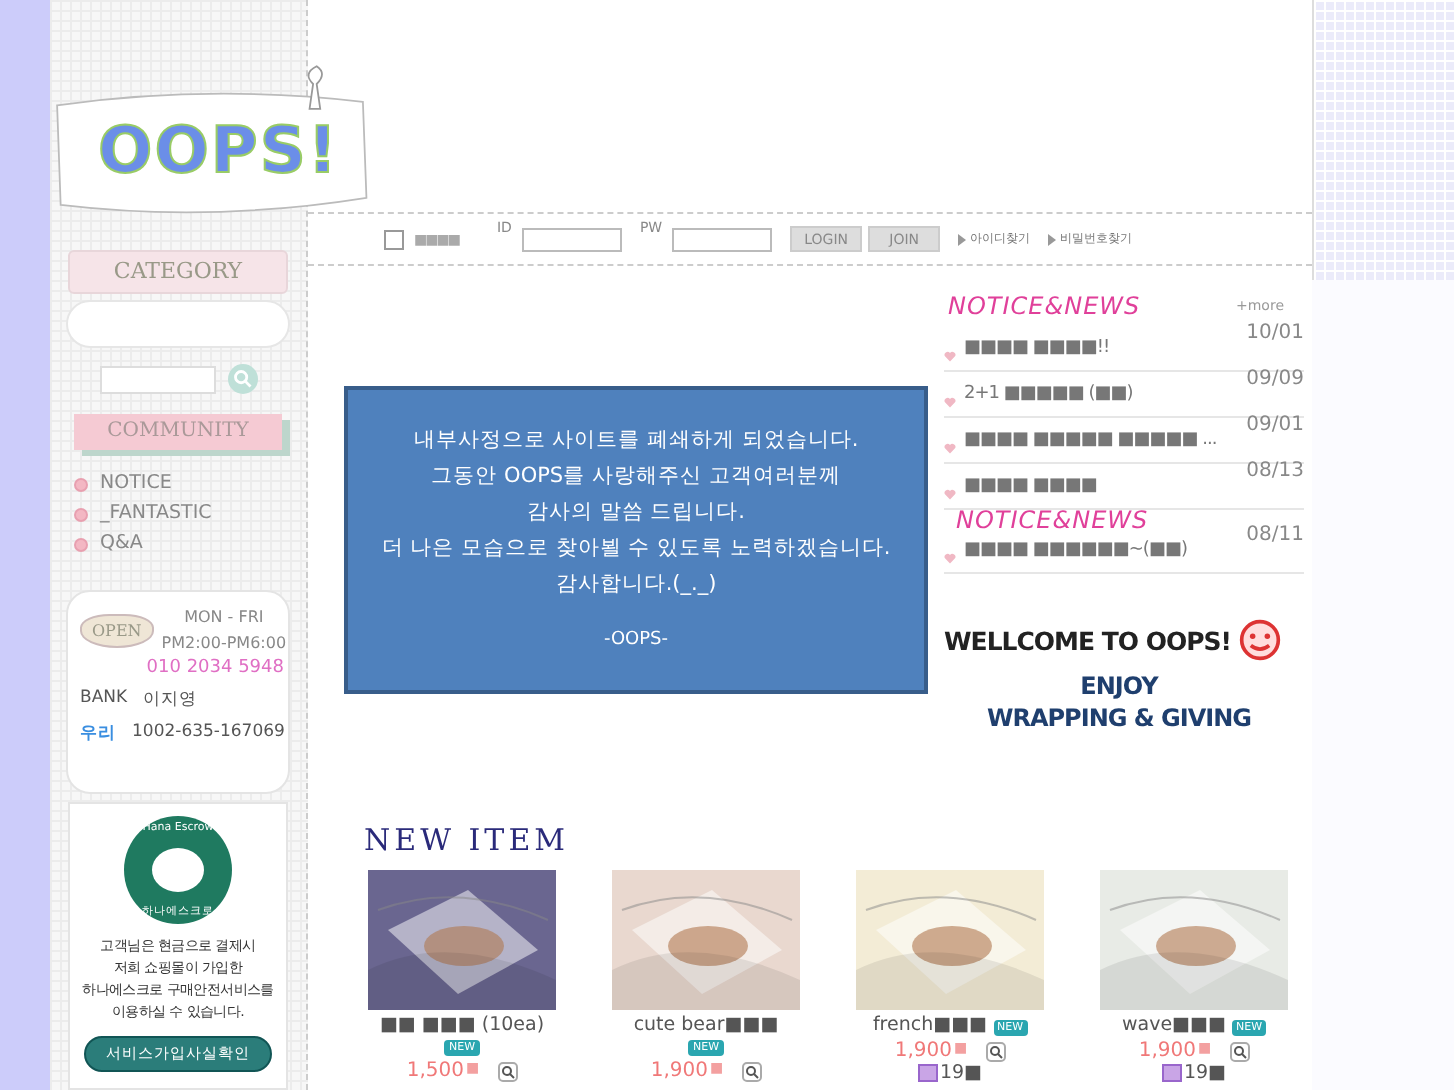 Image resolution: width=1454 pixels, height=1090 pixels. What do you see at coordinates (1259, 640) in the screenshot?
I see `smiley-icon` at bounding box center [1259, 640].